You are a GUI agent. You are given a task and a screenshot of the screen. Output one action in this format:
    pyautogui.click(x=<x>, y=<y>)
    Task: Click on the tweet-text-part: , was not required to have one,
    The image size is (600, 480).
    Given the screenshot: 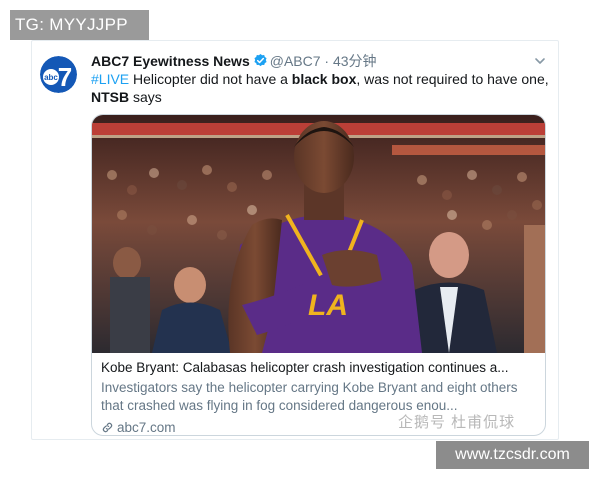 What is the action you would take?
    pyautogui.click(x=452, y=79)
    